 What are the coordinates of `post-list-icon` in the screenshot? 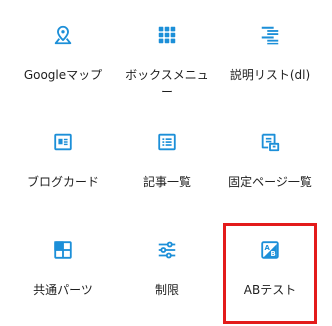 It's located at (167, 142).